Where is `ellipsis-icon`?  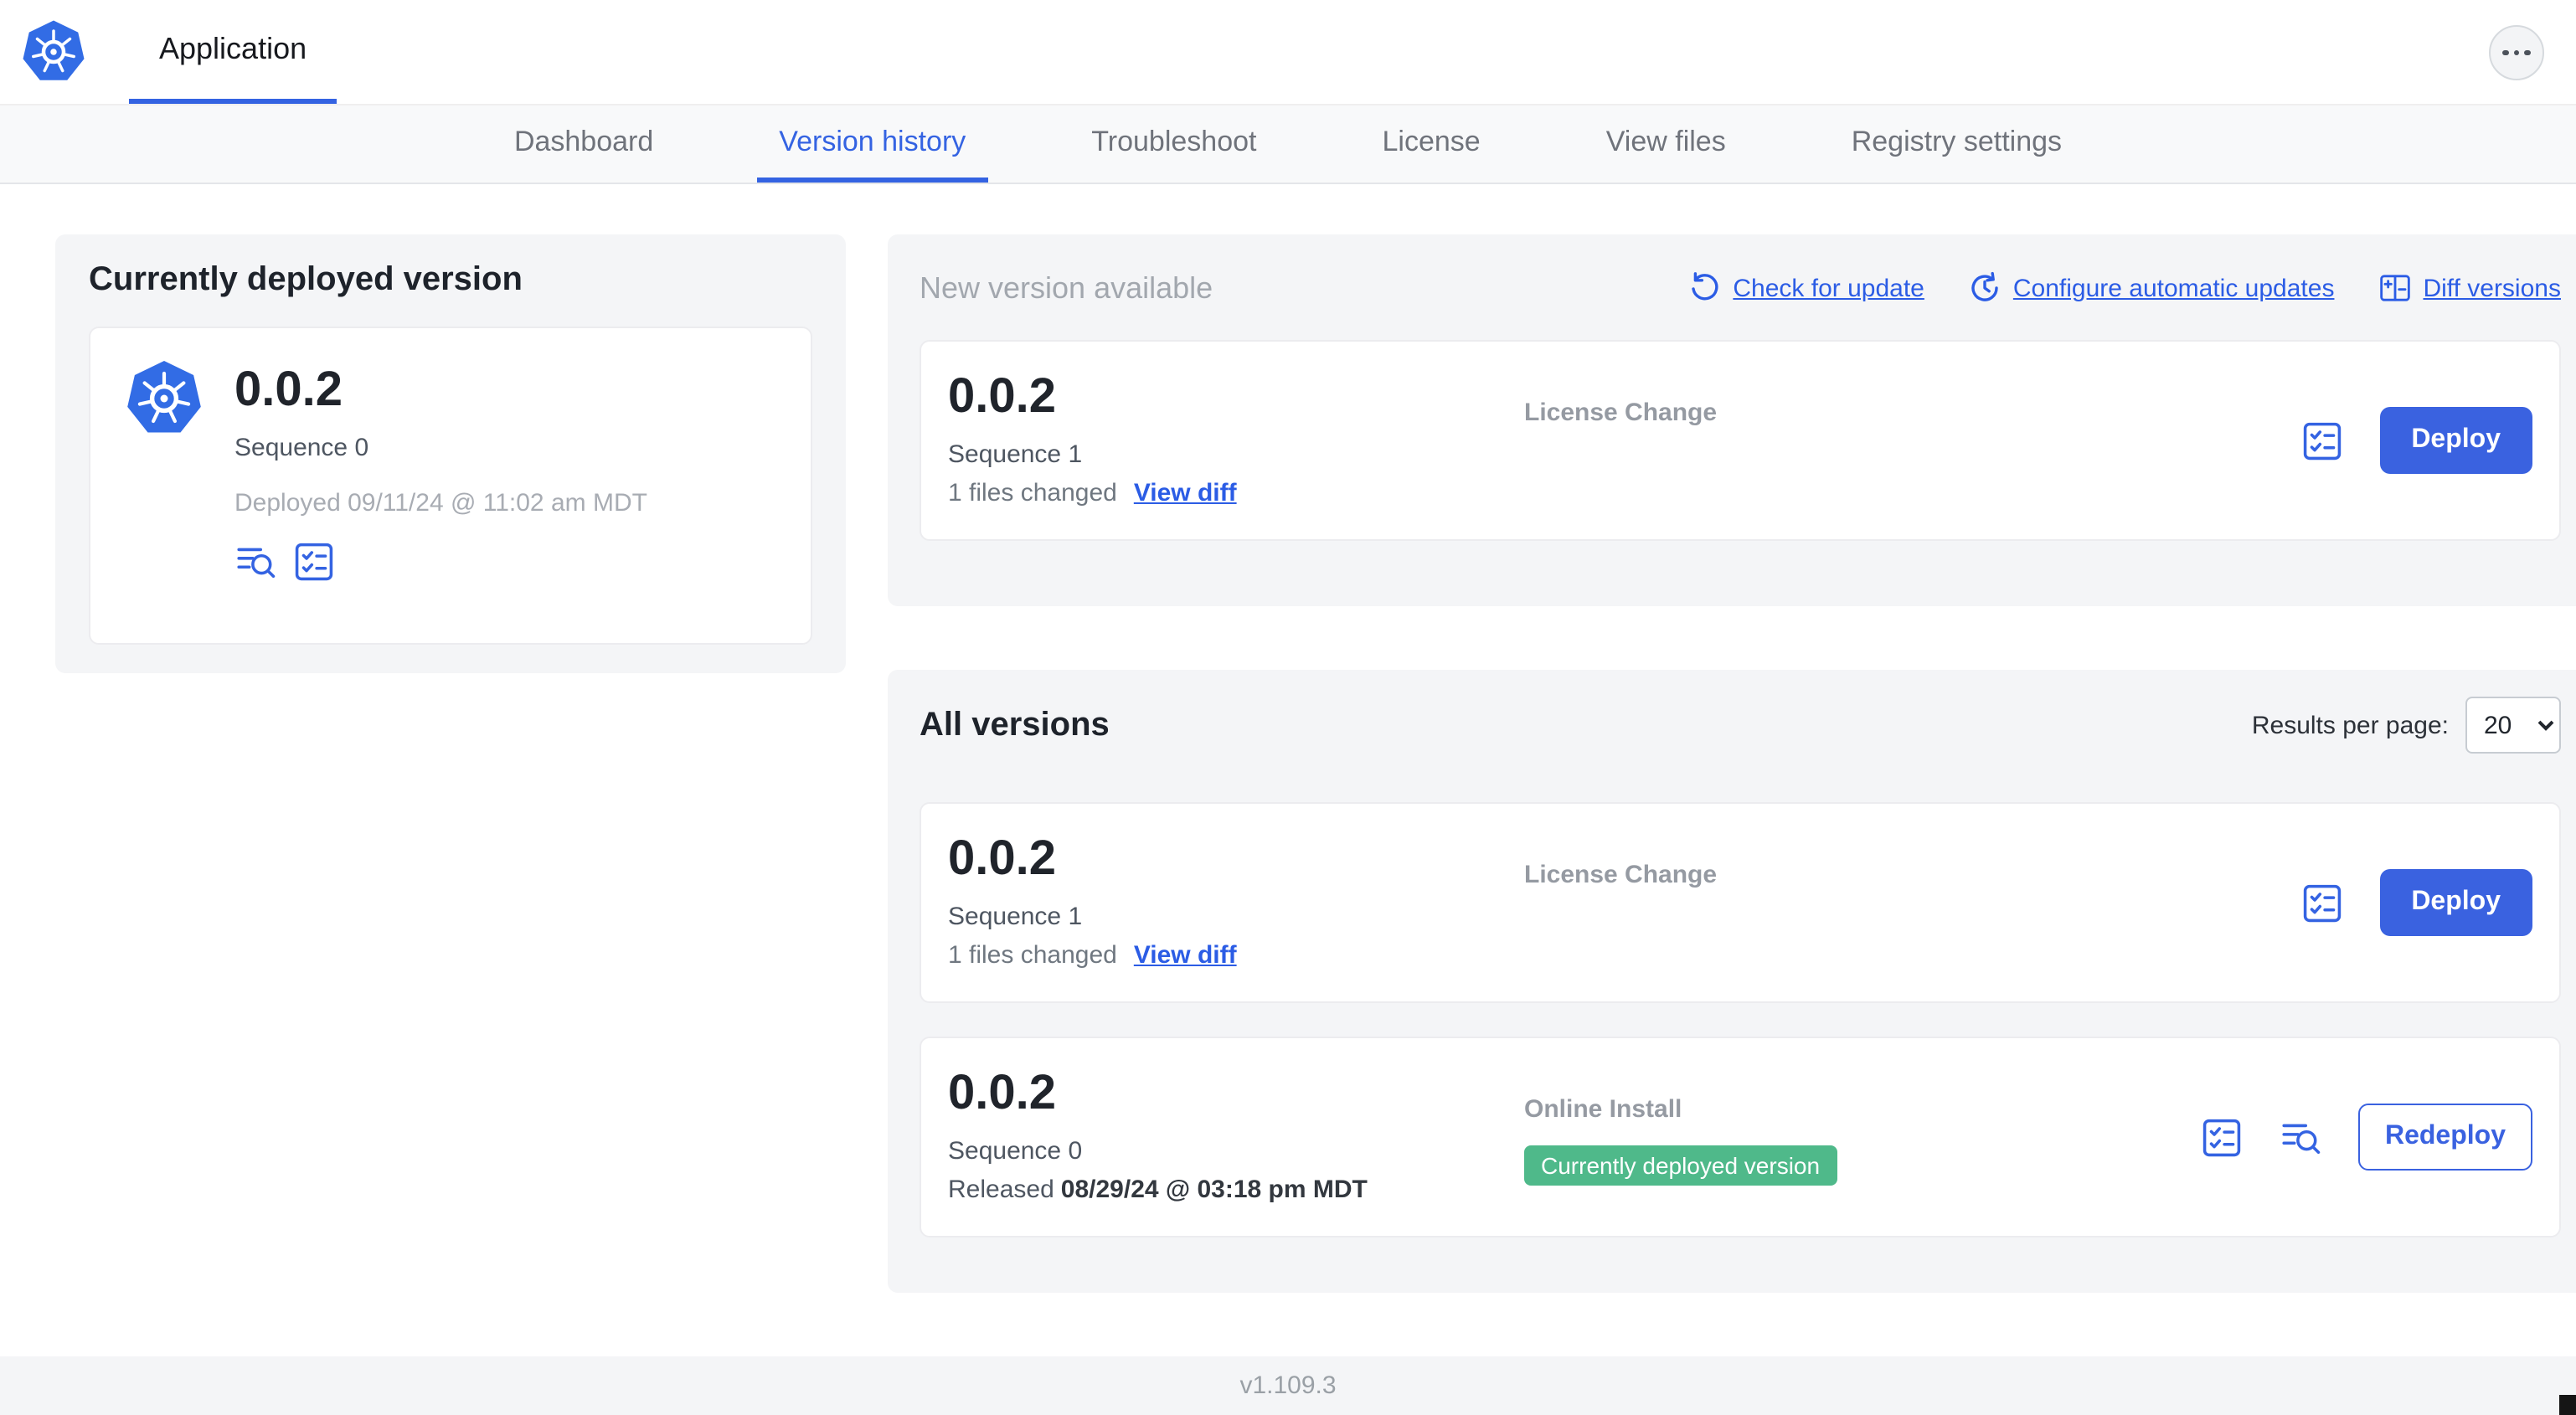 ellipsis-icon is located at coordinates (2505, 52).